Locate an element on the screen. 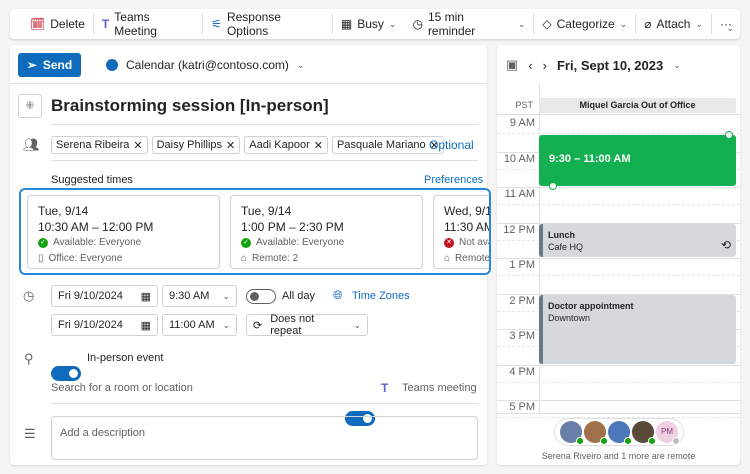 Image resolution: width=750 pixels, height=474 pixels. description-input: Add a description is located at coordinates (264, 438).